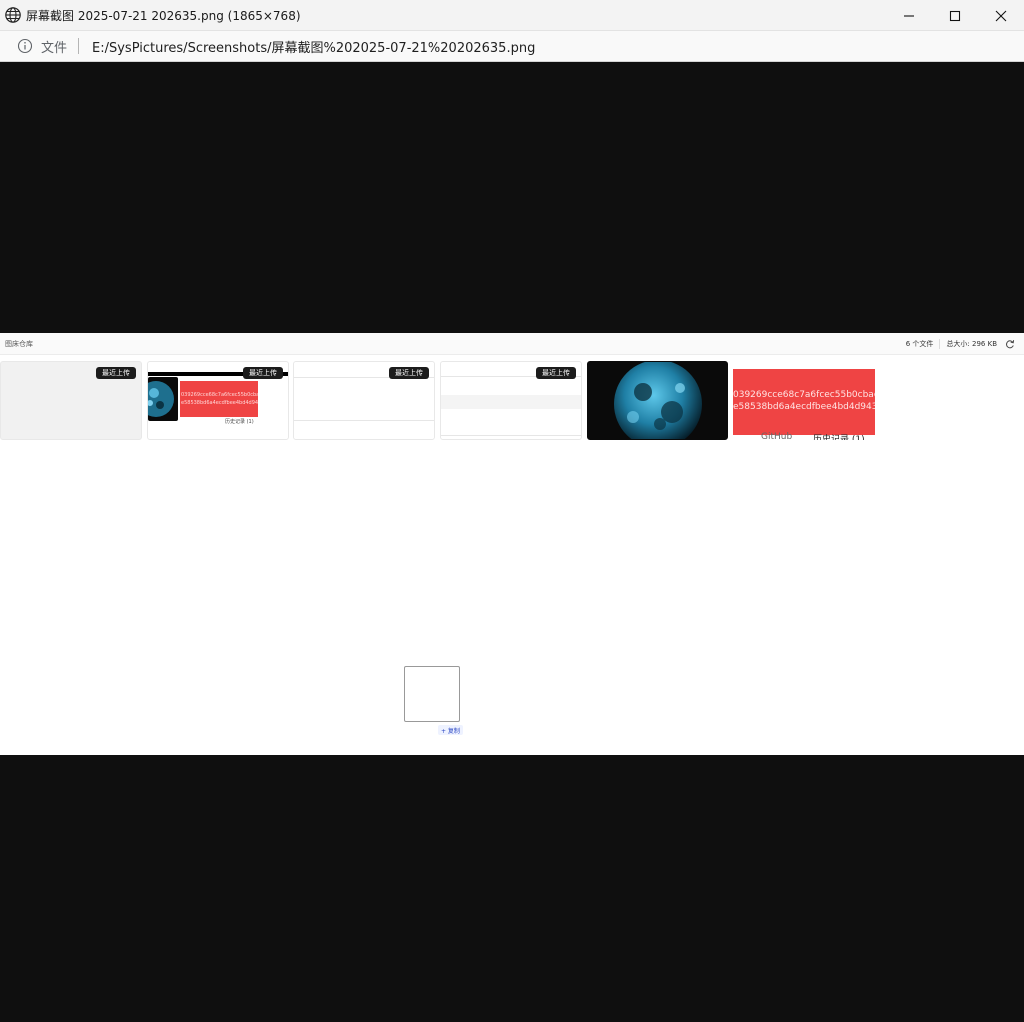 The height and width of the screenshot is (1022, 1024). What do you see at coordinates (919, 344) in the screenshot?
I see `file-count: 6 个文件` at bounding box center [919, 344].